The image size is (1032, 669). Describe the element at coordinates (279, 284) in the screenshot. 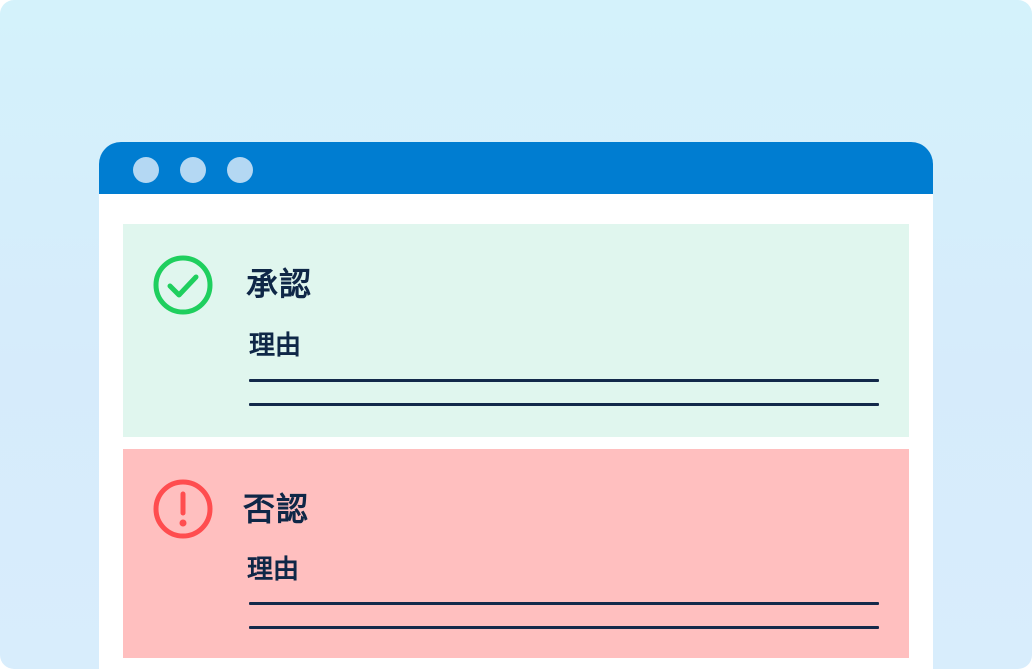

I see `approve-title: 承認` at that location.